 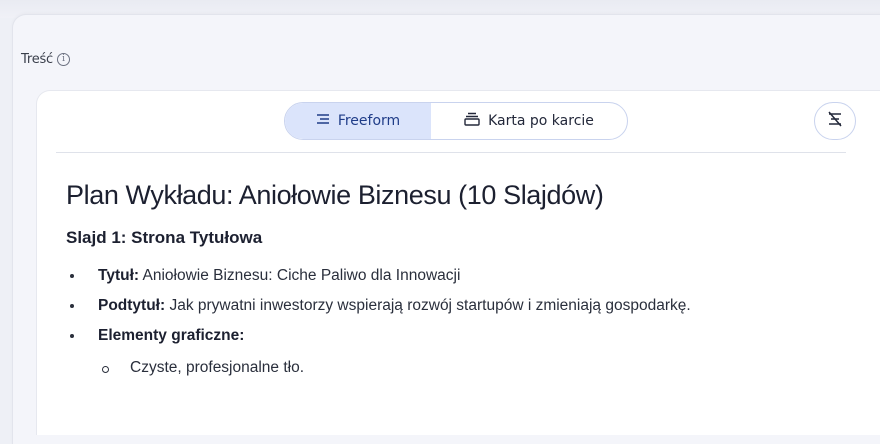 I want to click on card-by-card-label: Karta po karcie, so click(x=541, y=121).